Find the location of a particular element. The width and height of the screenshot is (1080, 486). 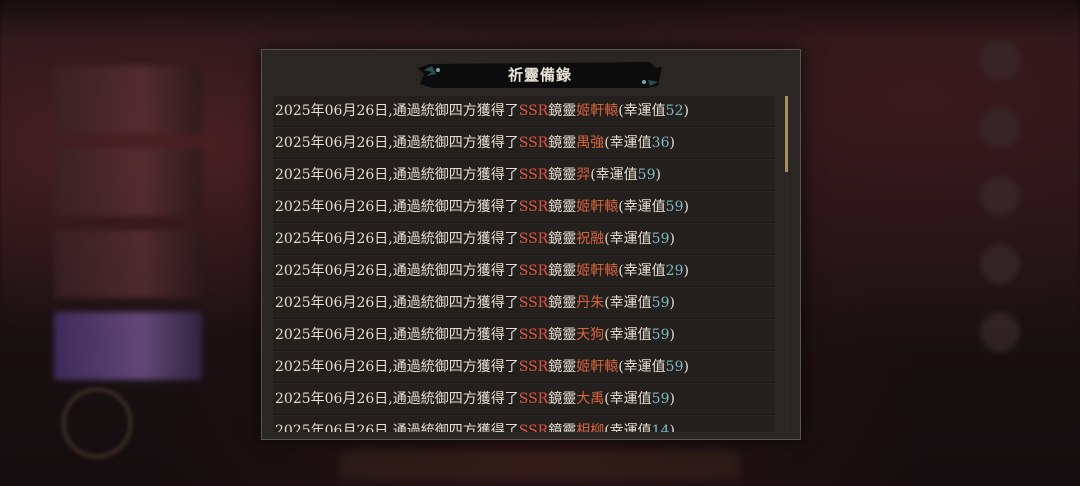

record-row: 2025年06月26日,通過統御四方獲得了SSR鏡靈丹朱(幸運值59) is located at coordinates (524, 303).